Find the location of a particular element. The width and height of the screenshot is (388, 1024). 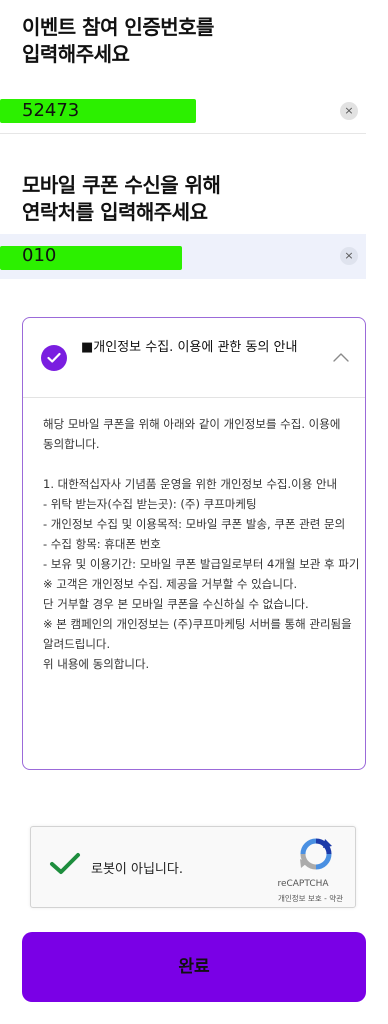

consent-body-line: - 개인정보 수집 및 이용목적: 모바일 쿠폰 발송, 쿠폰 관련 문의 is located at coordinates (194, 524).